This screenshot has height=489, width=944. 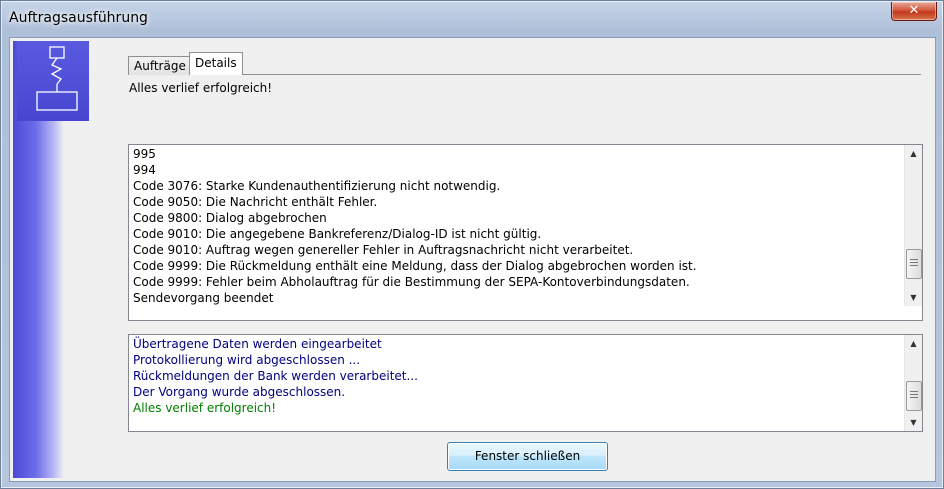 I want to click on tab-label: Aufträge, so click(x=160, y=66).